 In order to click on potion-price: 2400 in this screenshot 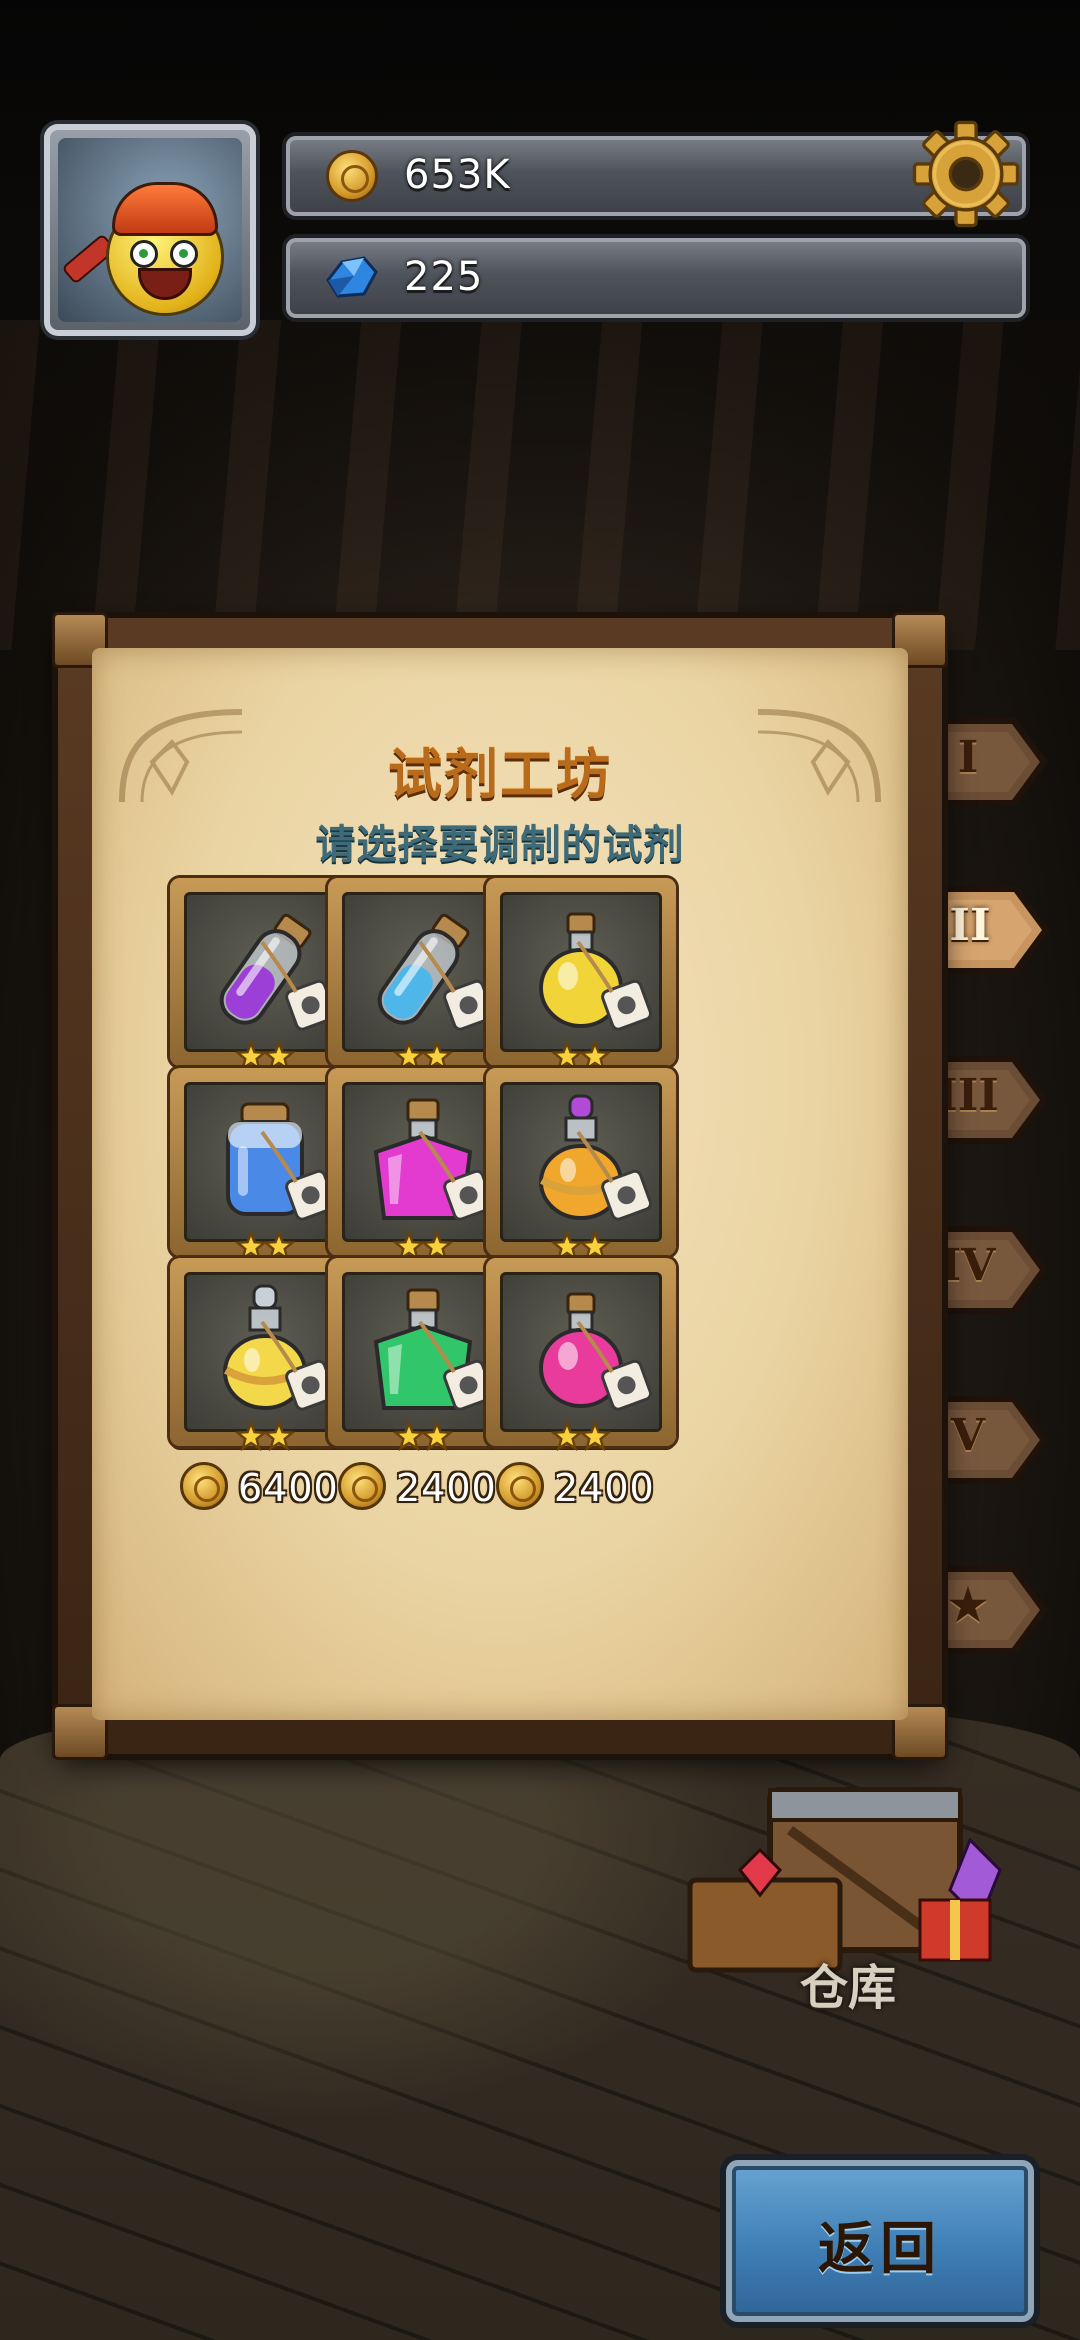, I will do `click(586, 1487)`.